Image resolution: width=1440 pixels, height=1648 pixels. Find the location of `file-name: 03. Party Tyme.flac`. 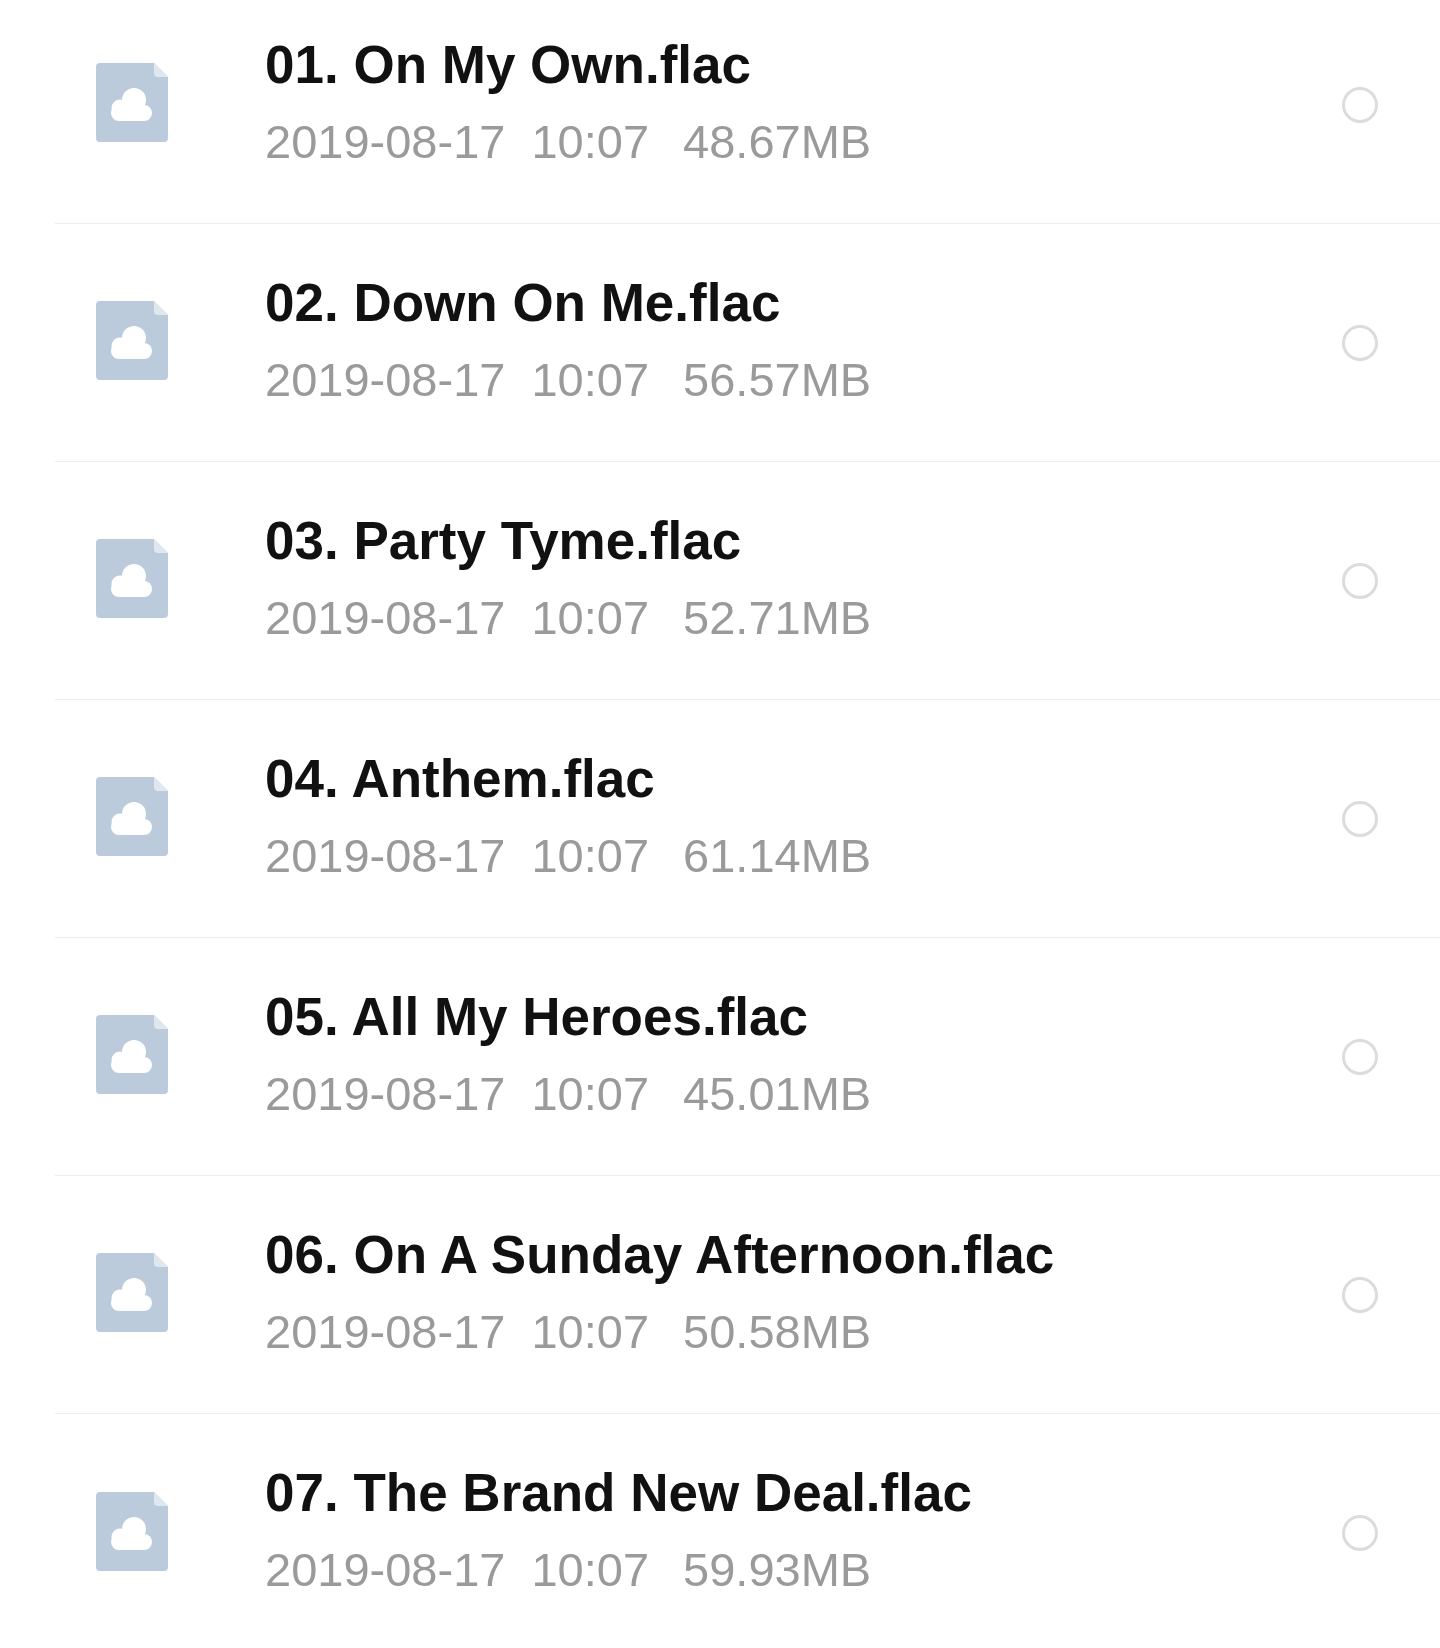

file-name: 03. Party Tyme.flac is located at coordinates (503, 540).